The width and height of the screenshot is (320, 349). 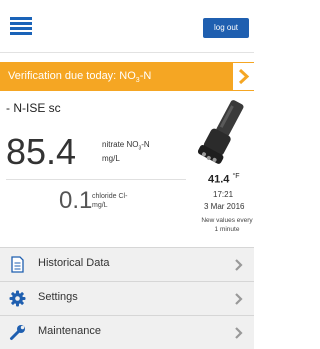 What do you see at coordinates (220, 132) in the screenshot?
I see `sensor-probe-icon` at bounding box center [220, 132].